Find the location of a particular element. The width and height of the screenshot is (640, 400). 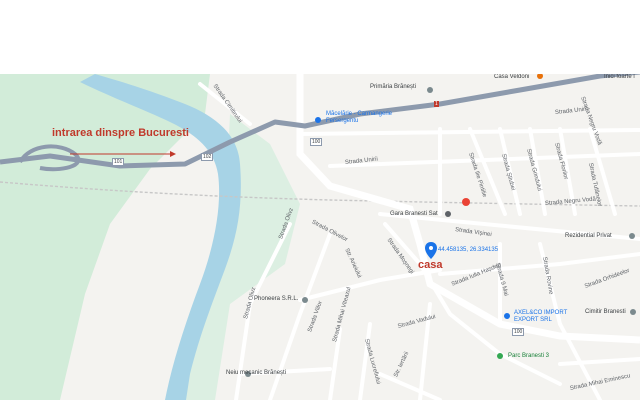

home-annotation: casa is located at coordinates (430, 265).